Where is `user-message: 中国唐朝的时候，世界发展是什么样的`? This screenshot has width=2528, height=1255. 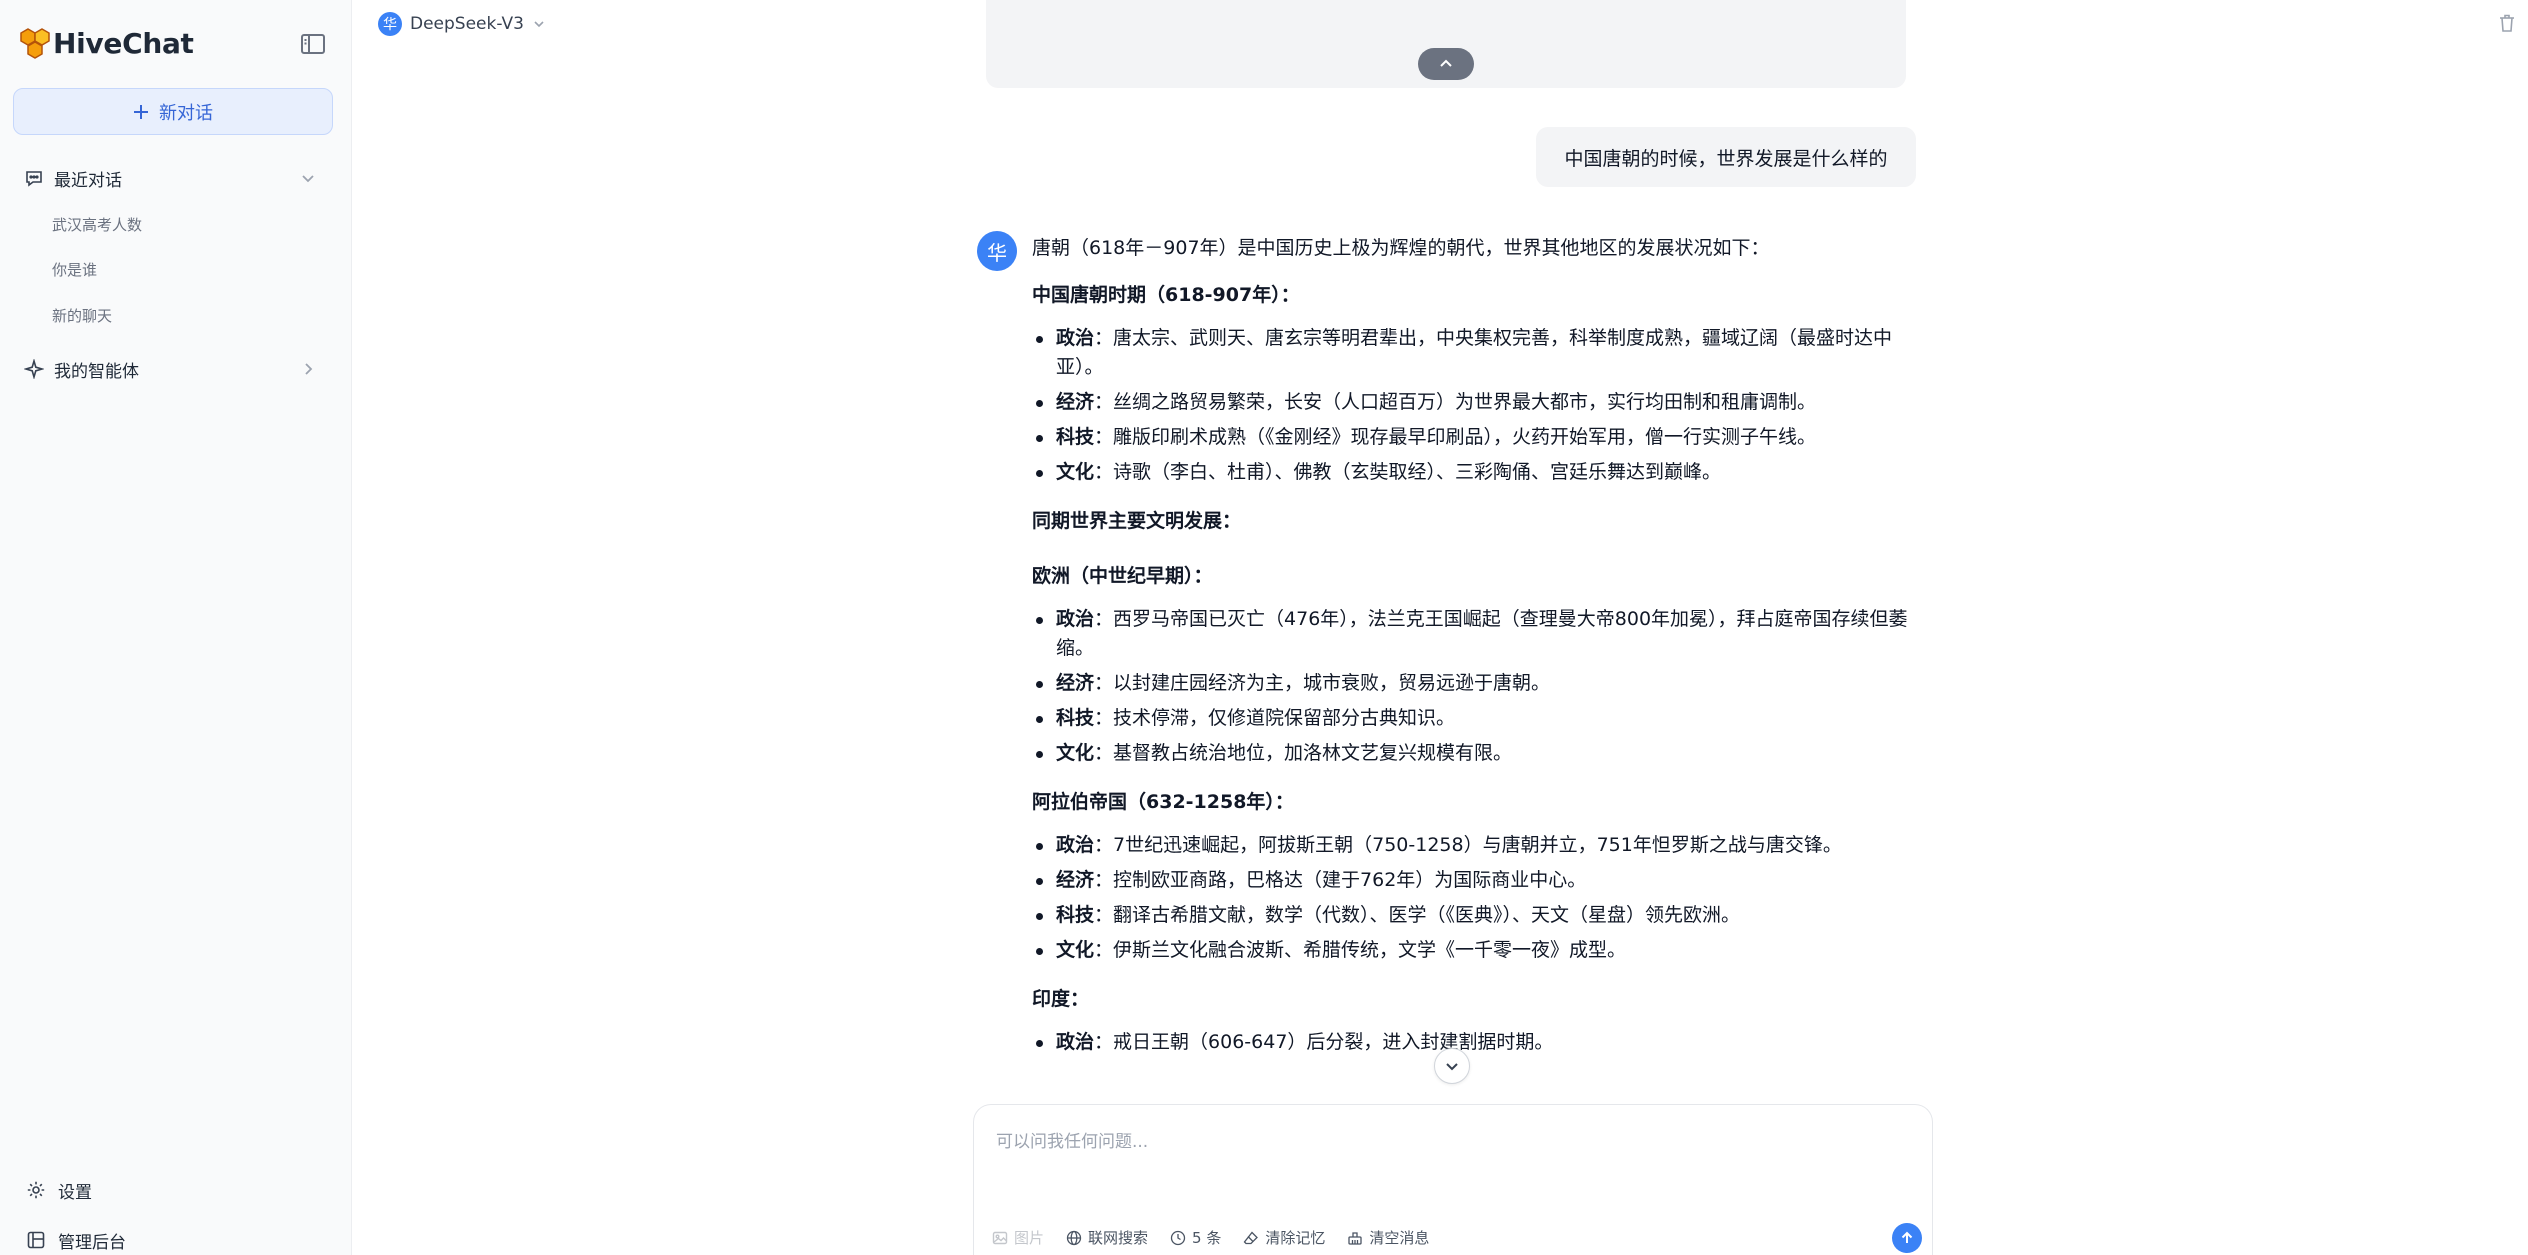
user-message: 中国唐朝的时候，世界发展是什么样的 is located at coordinates (1726, 157).